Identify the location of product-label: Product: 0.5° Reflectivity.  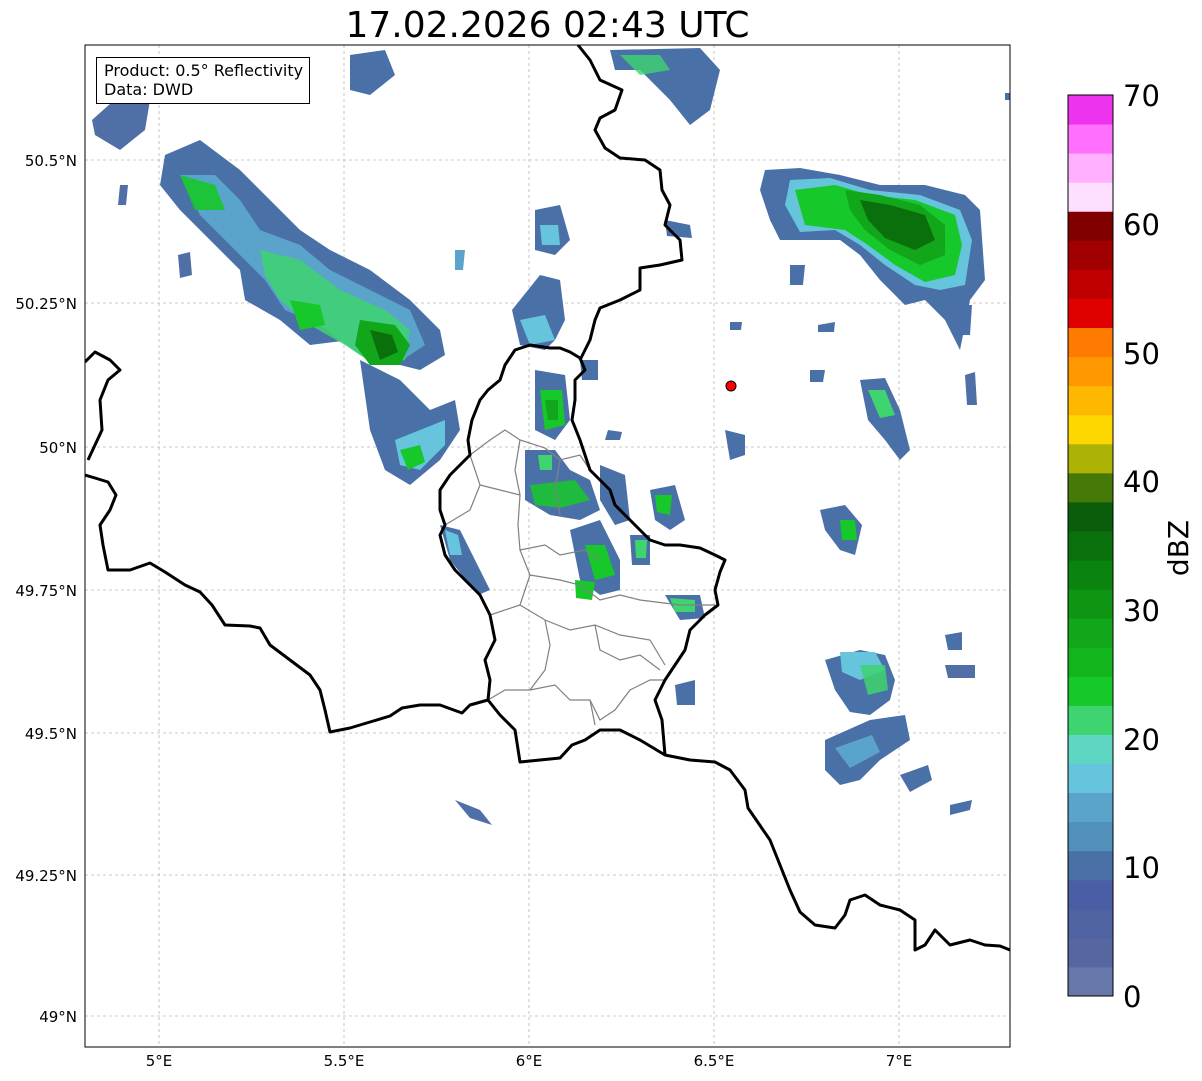
(204, 70).